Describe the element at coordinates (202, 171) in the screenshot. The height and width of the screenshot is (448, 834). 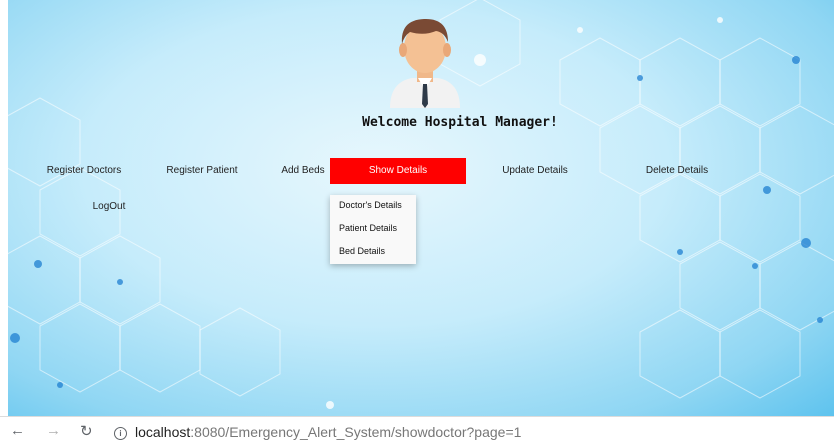
I see `nav-register-patient: Register Patient` at that location.